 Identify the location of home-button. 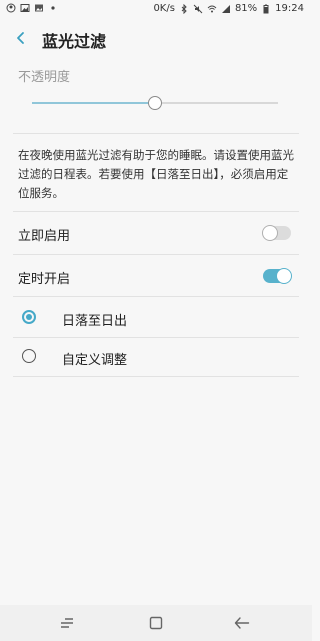
(156, 623).